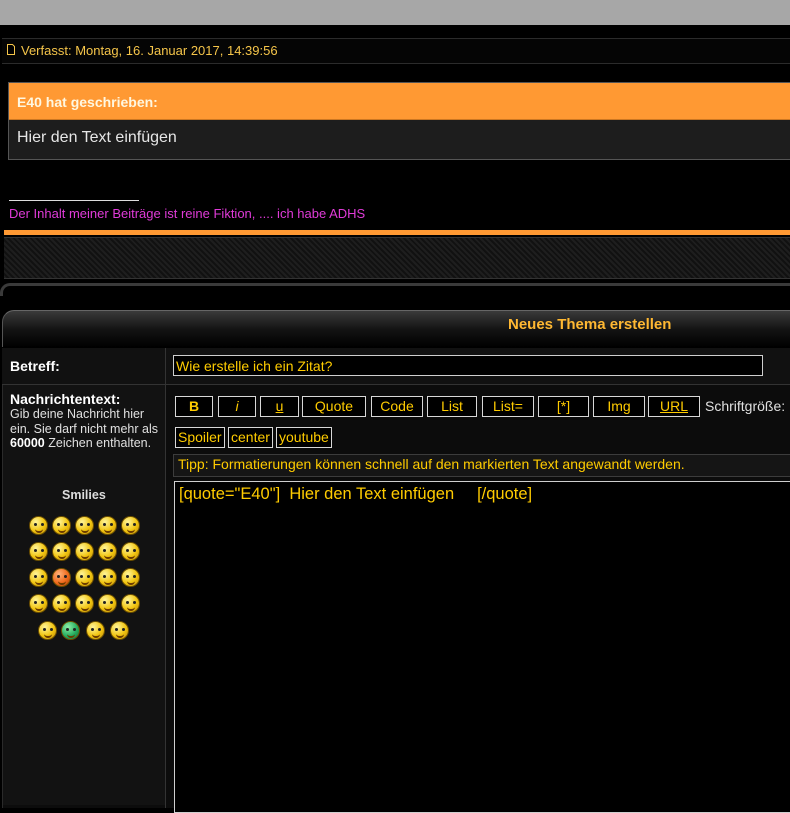 The image size is (790, 813). Describe the element at coordinates (130, 577) in the screenshot. I see `smiley-mad-icon` at that location.